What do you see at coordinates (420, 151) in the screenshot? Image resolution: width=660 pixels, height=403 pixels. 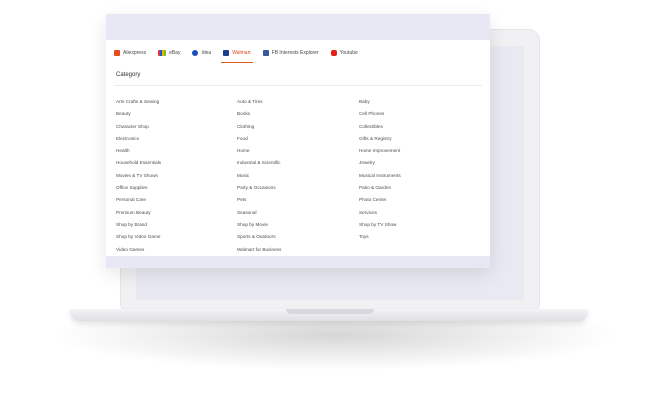 I see `category-item: Home Improvement` at bounding box center [420, 151].